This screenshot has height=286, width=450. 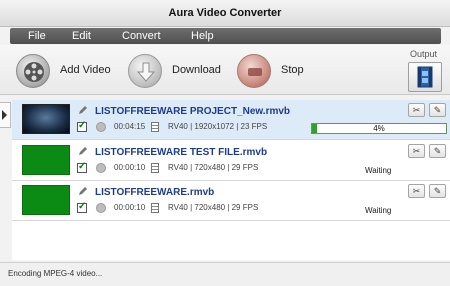 What do you see at coordinates (196, 70) in the screenshot?
I see `download-label: Download` at bounding box center [196, 70].